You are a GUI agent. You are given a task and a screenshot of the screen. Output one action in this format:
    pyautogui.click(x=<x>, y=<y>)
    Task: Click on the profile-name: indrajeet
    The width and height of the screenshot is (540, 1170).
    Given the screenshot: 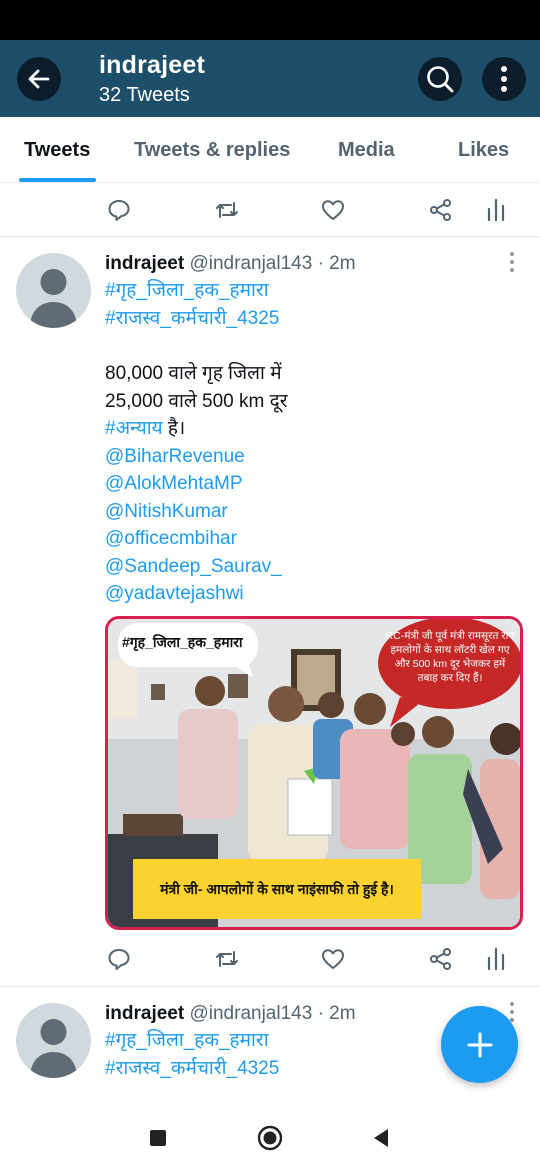 What is the action you would take?
    pyautogui.click(x=152, y=65)
    